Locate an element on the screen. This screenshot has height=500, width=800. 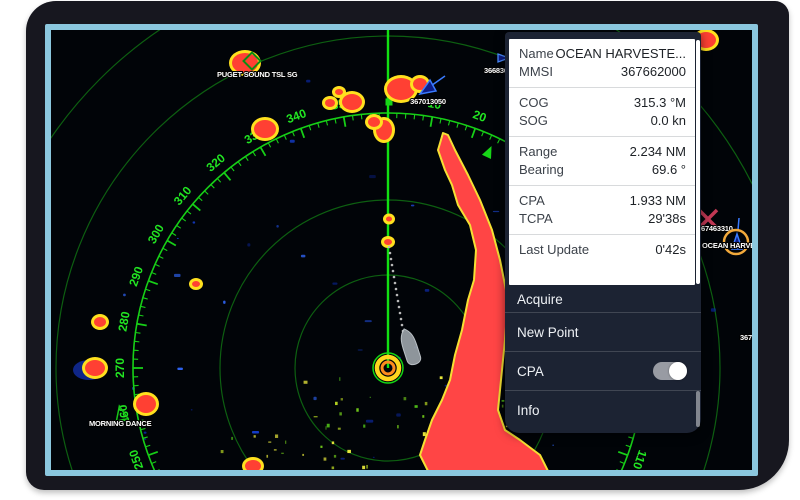
cpa-toggle is located at coordinates (670, 371).